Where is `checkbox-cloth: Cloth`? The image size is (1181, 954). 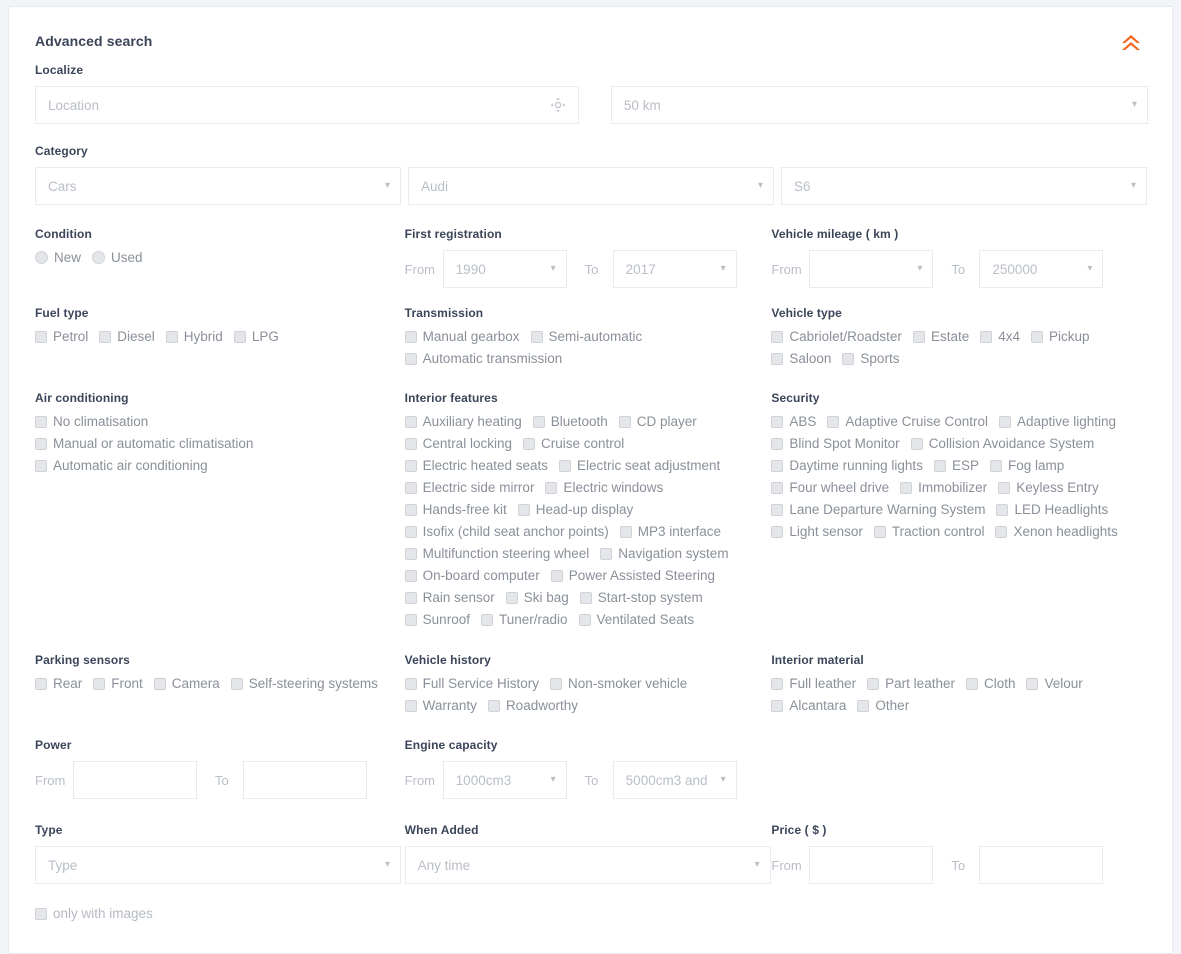 checkbox-cloth: Cloth is located at coordinates (990, 683).